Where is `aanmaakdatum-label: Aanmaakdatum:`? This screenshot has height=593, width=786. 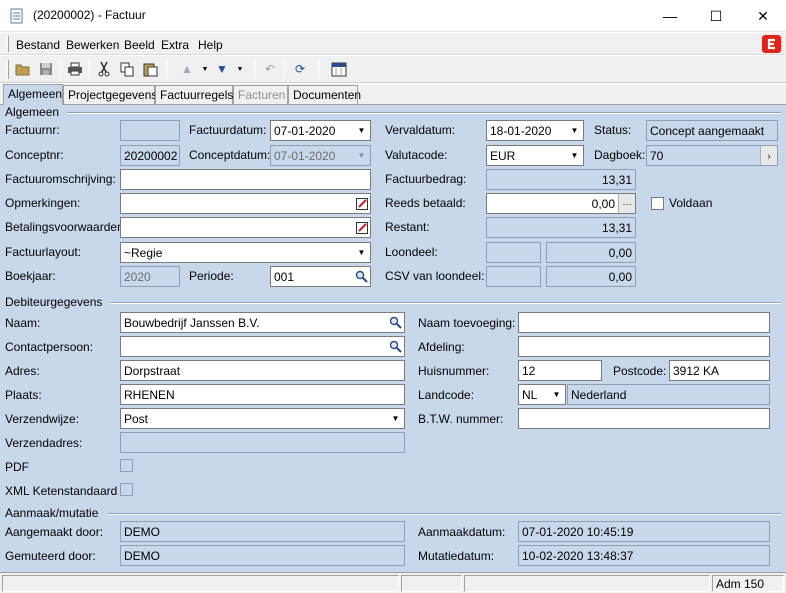 aanmaakdatum-label: Aanmaakdatum: is located at coordinates (462, 532).